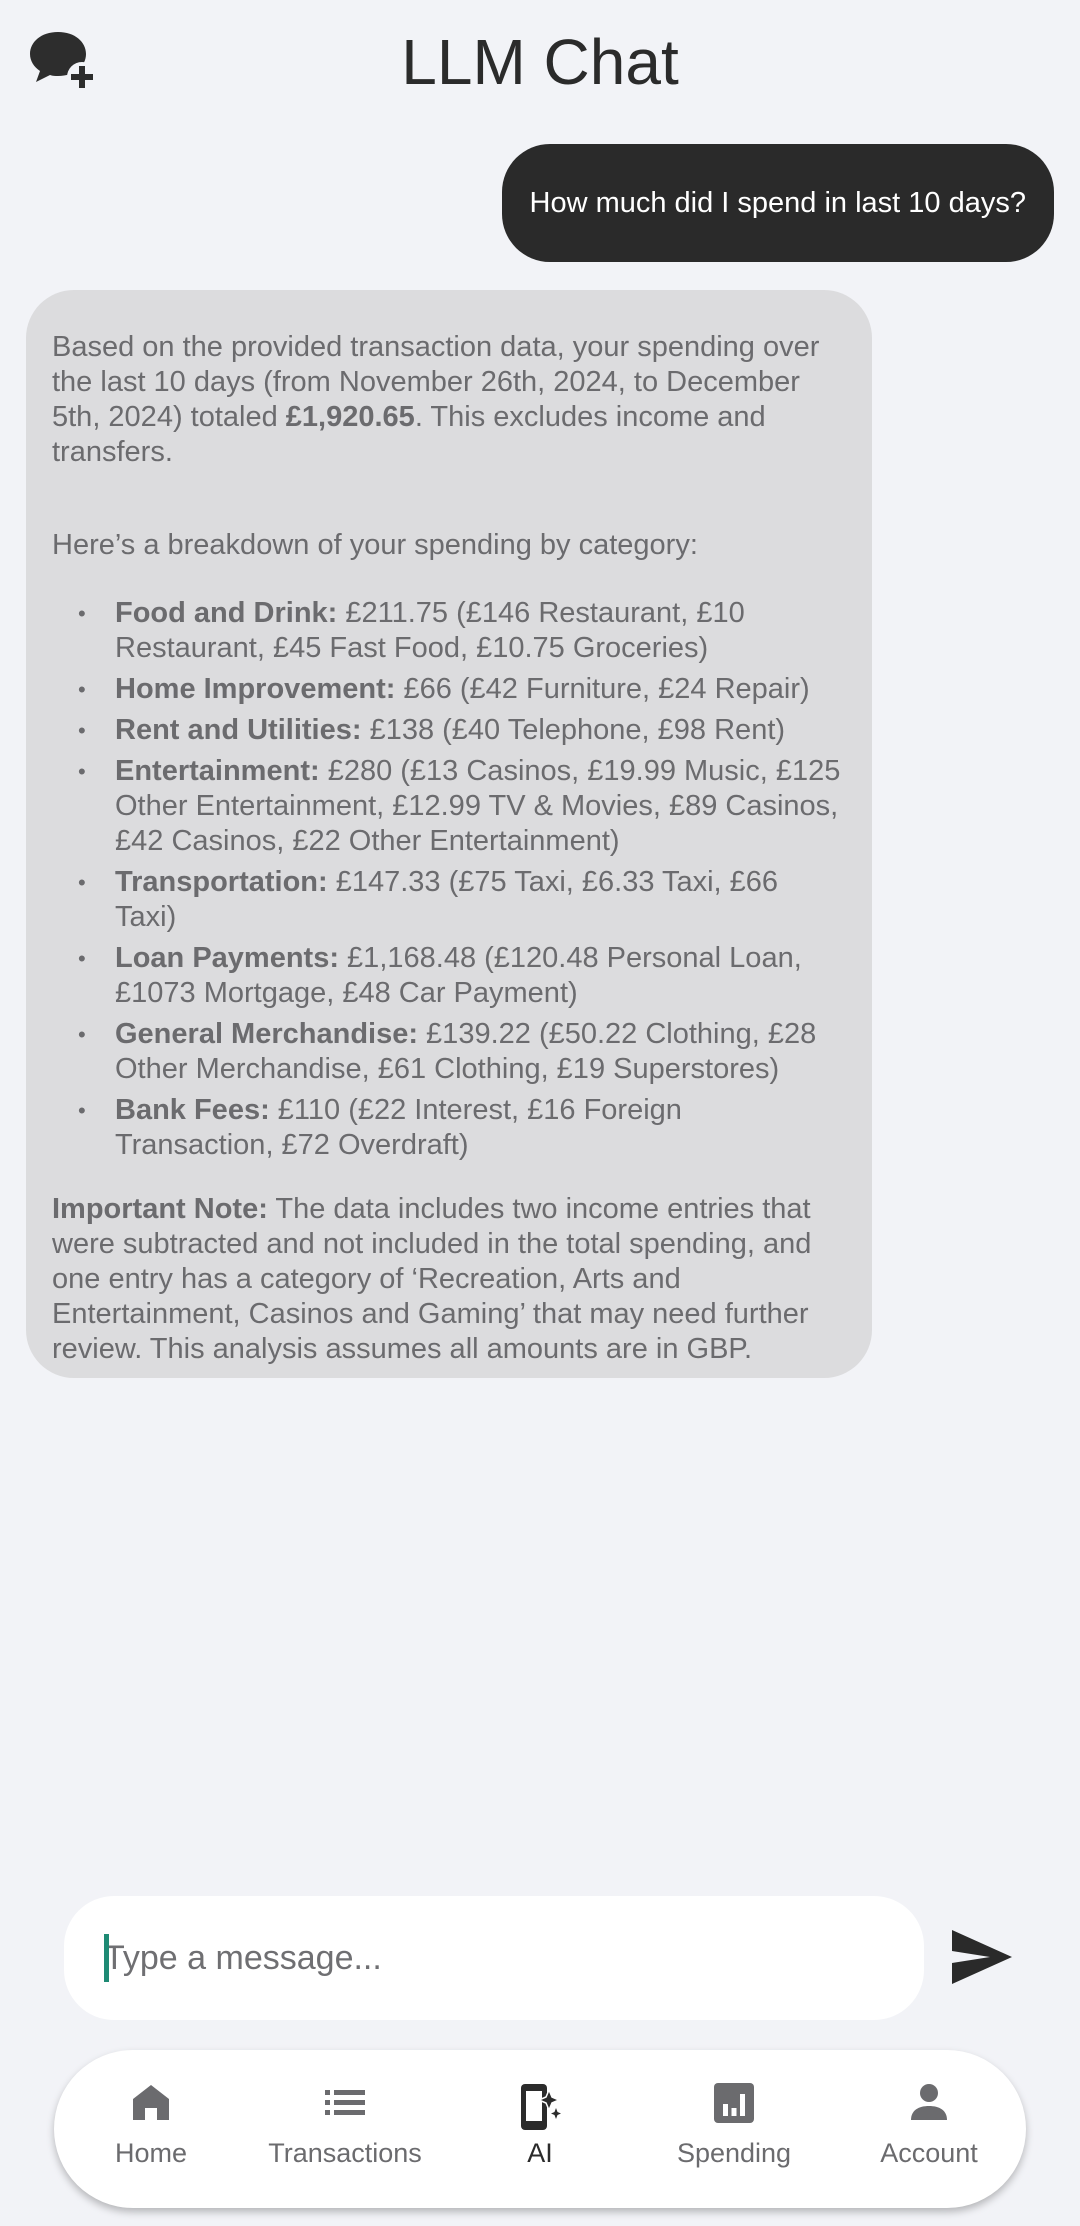  What do you see at coordinates (734, 2103) in the screenshot?
I see `bar-chart-icon` at bounding box center [734, 2103].